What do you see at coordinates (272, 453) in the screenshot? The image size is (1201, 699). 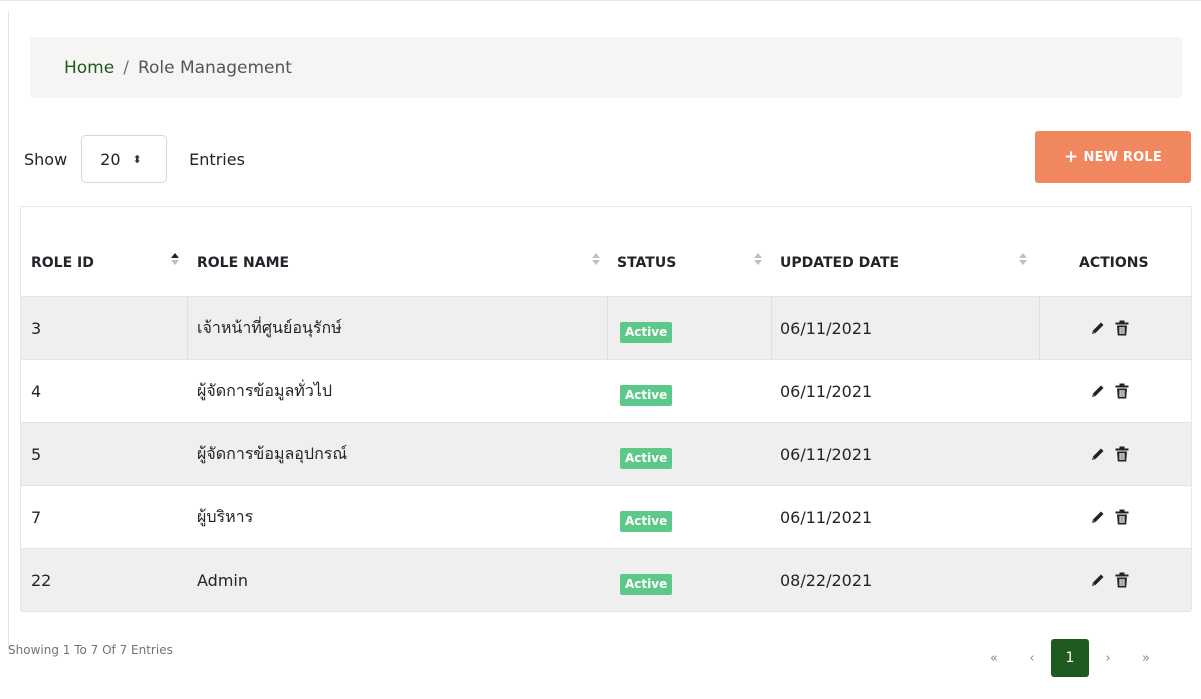 I see `cell-role-name: ผู้จัดการข้อมูลอุปกรณ์` at bounding box center [272, 453].